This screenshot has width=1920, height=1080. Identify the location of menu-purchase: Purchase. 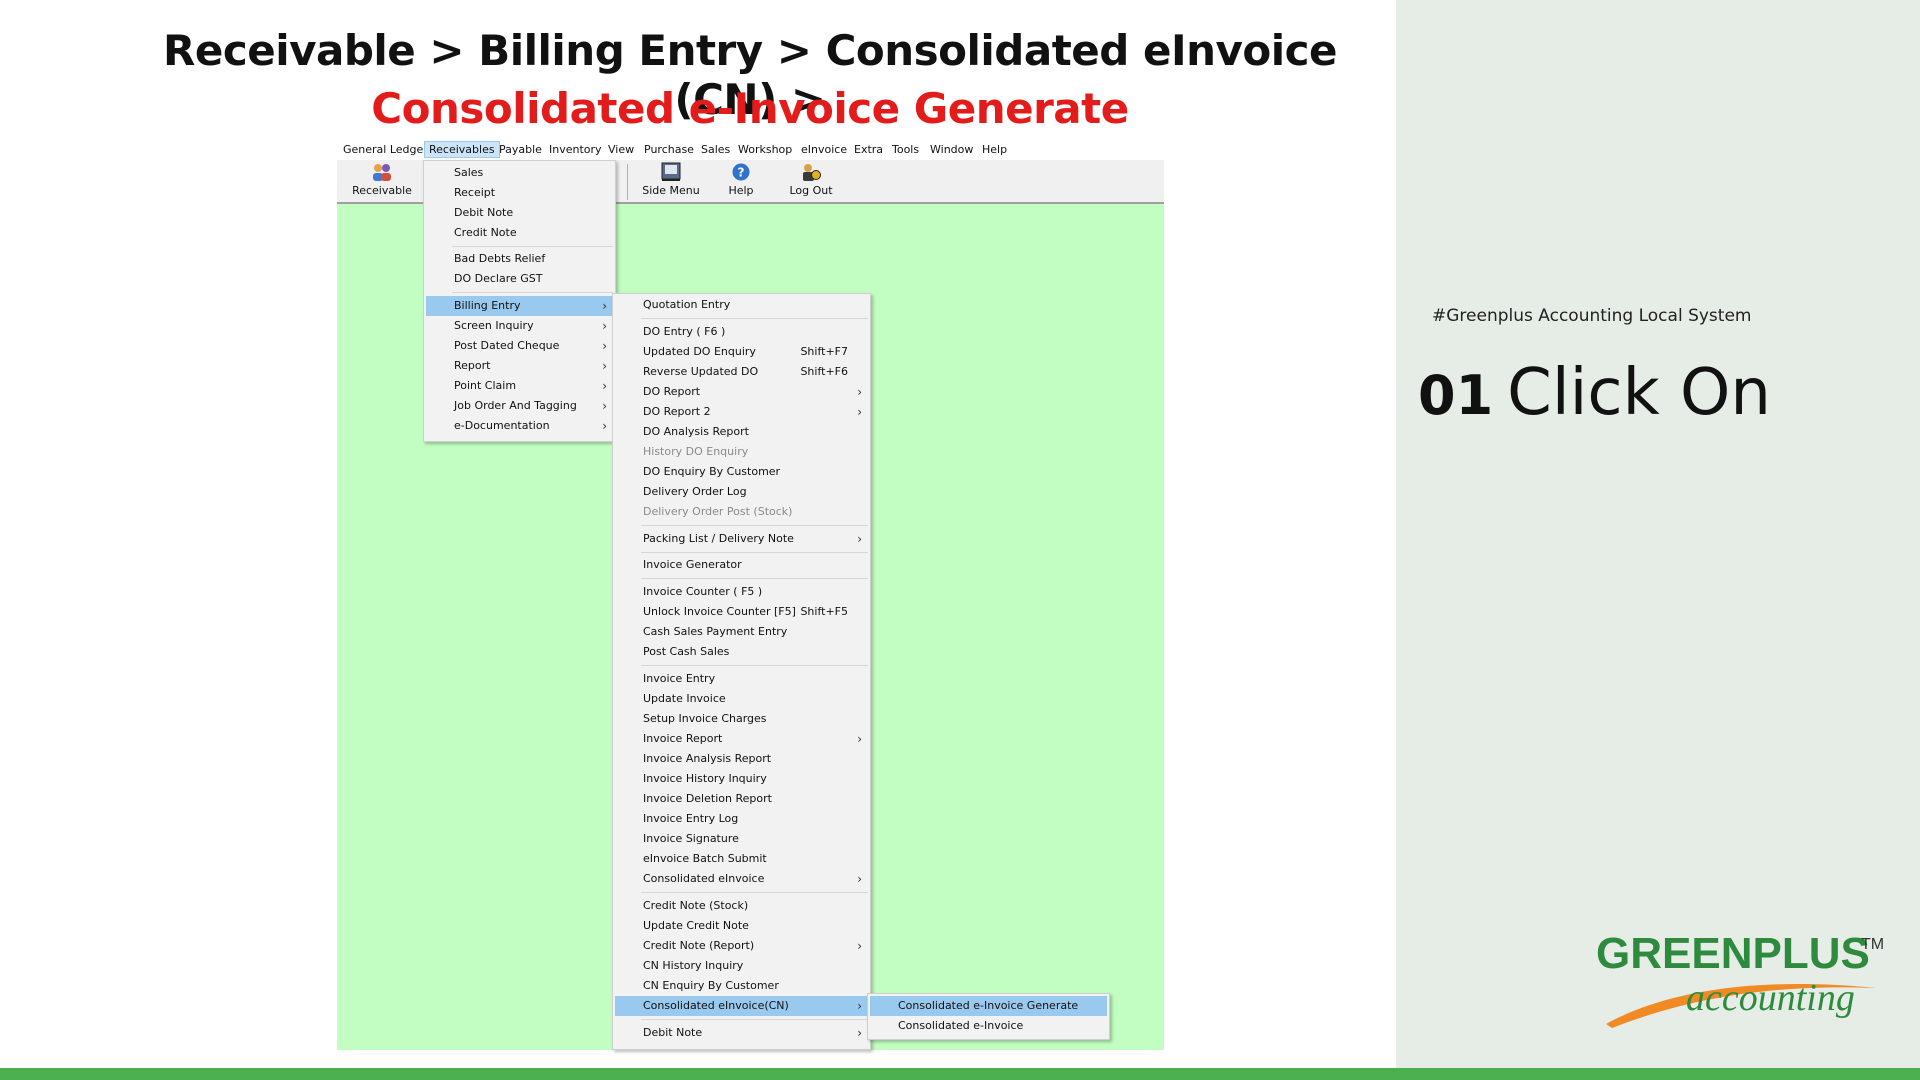
(669, 149).